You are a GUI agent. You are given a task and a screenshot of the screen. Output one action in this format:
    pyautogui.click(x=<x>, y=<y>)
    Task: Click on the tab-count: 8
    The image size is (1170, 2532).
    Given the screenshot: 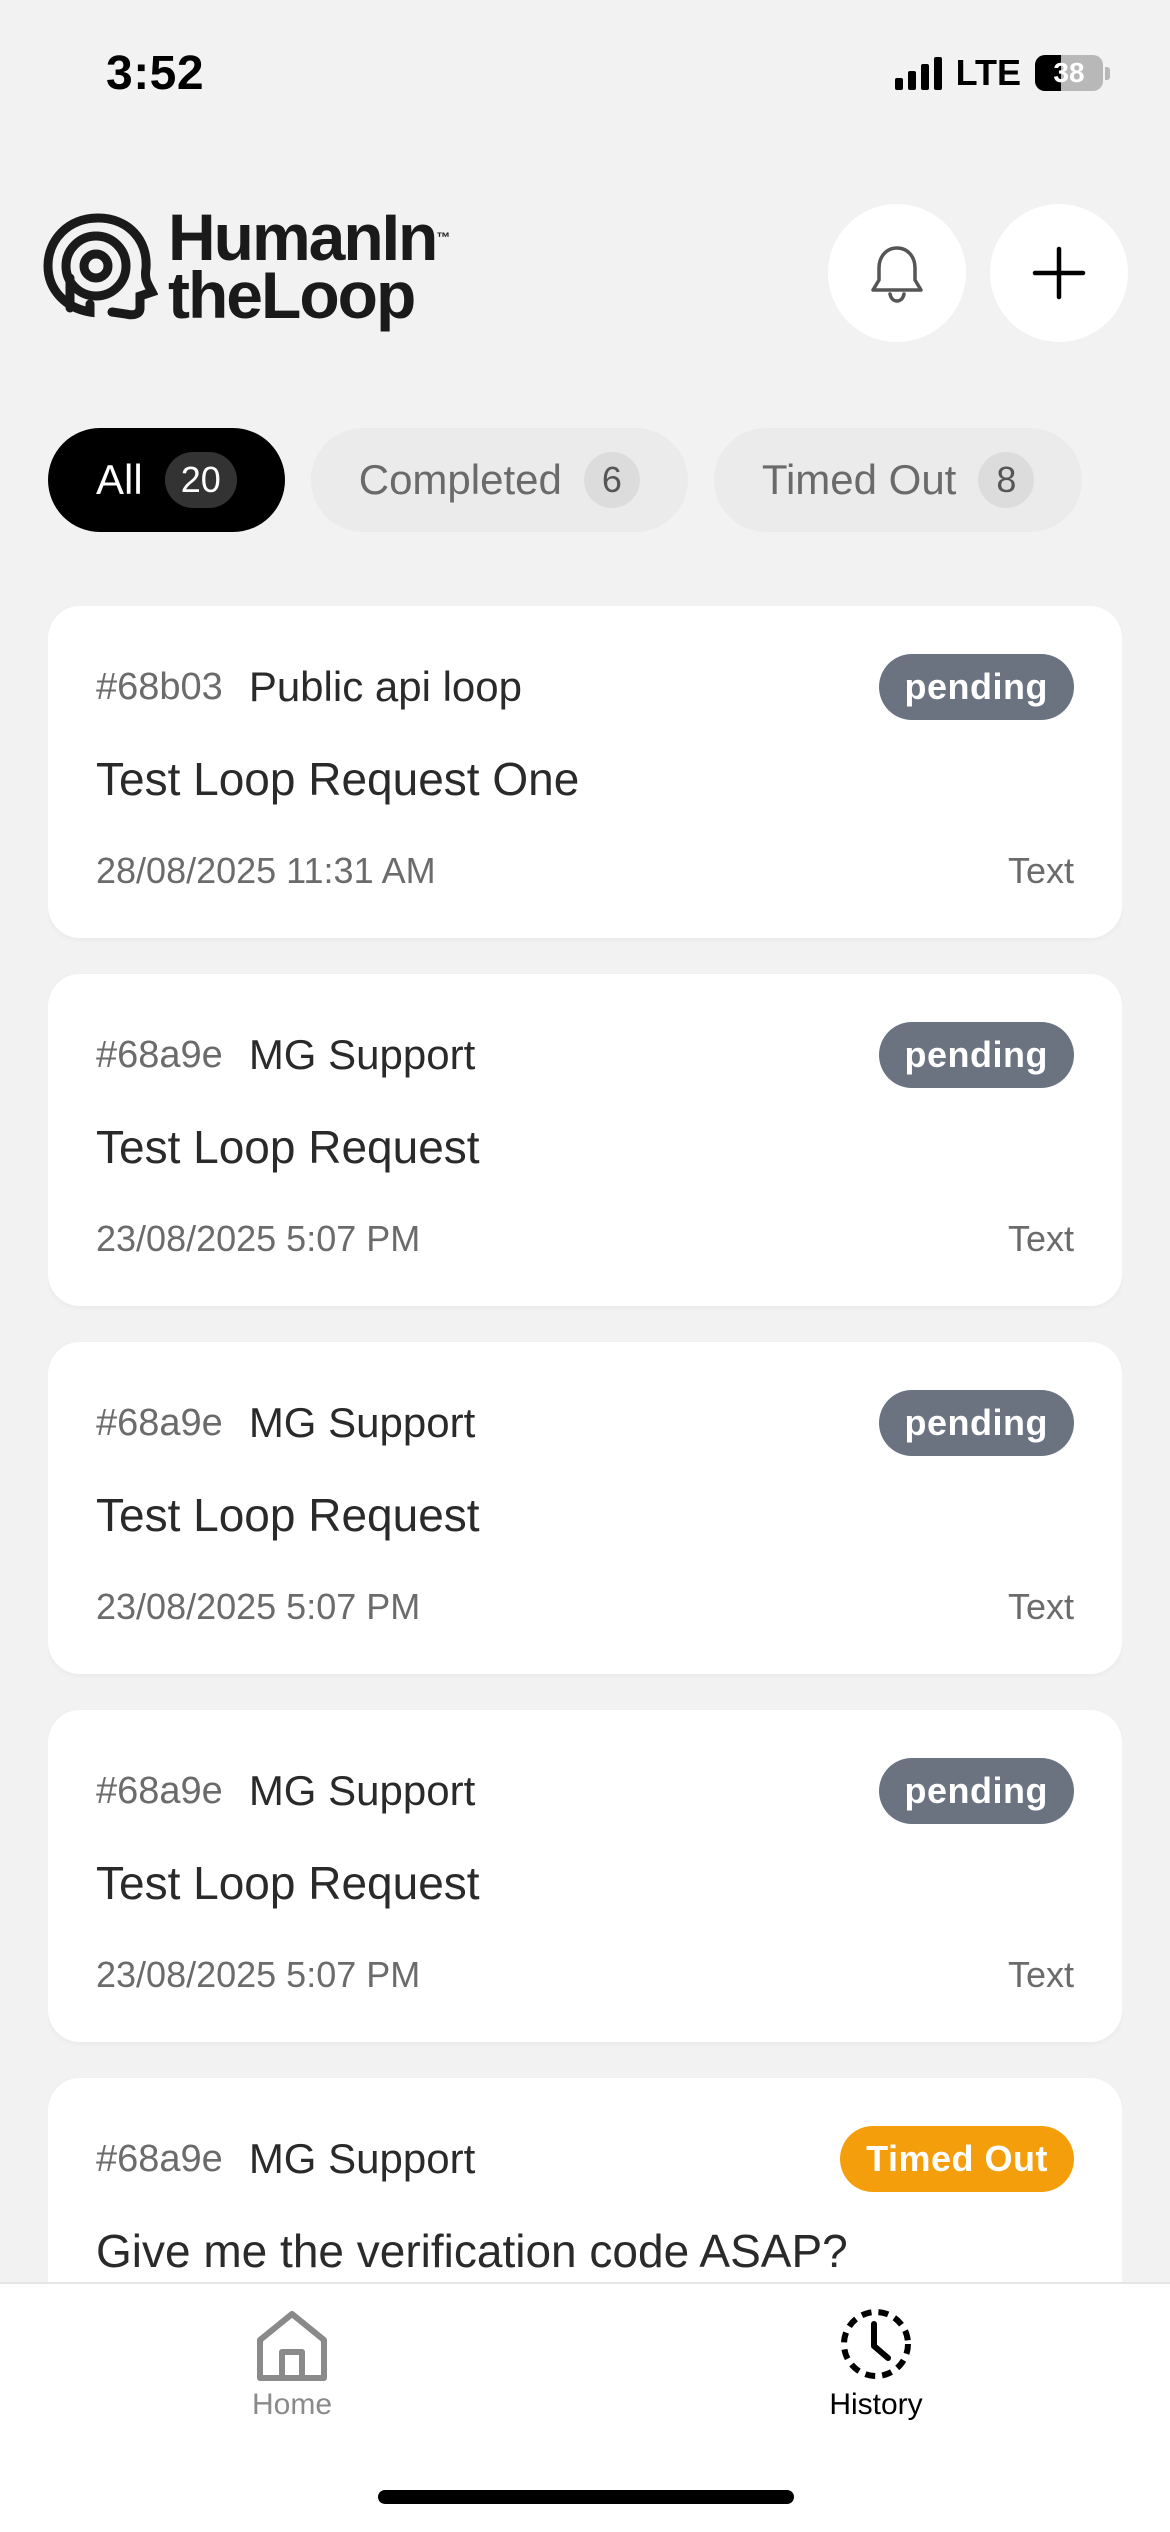 What is the action you would take?
    pyautogui.click(x=1006, y=480)
    